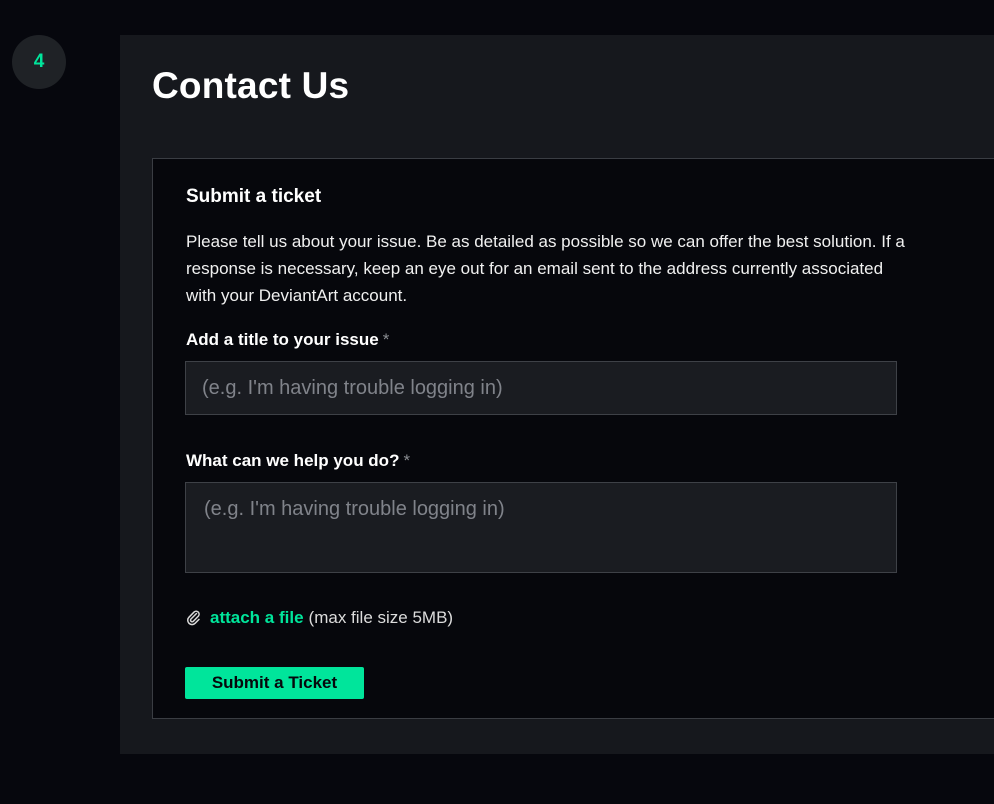  Describe the element at coordinates (282, 339) in the screenshot. I see `title-label-text: Add a title to your issue` at that location.